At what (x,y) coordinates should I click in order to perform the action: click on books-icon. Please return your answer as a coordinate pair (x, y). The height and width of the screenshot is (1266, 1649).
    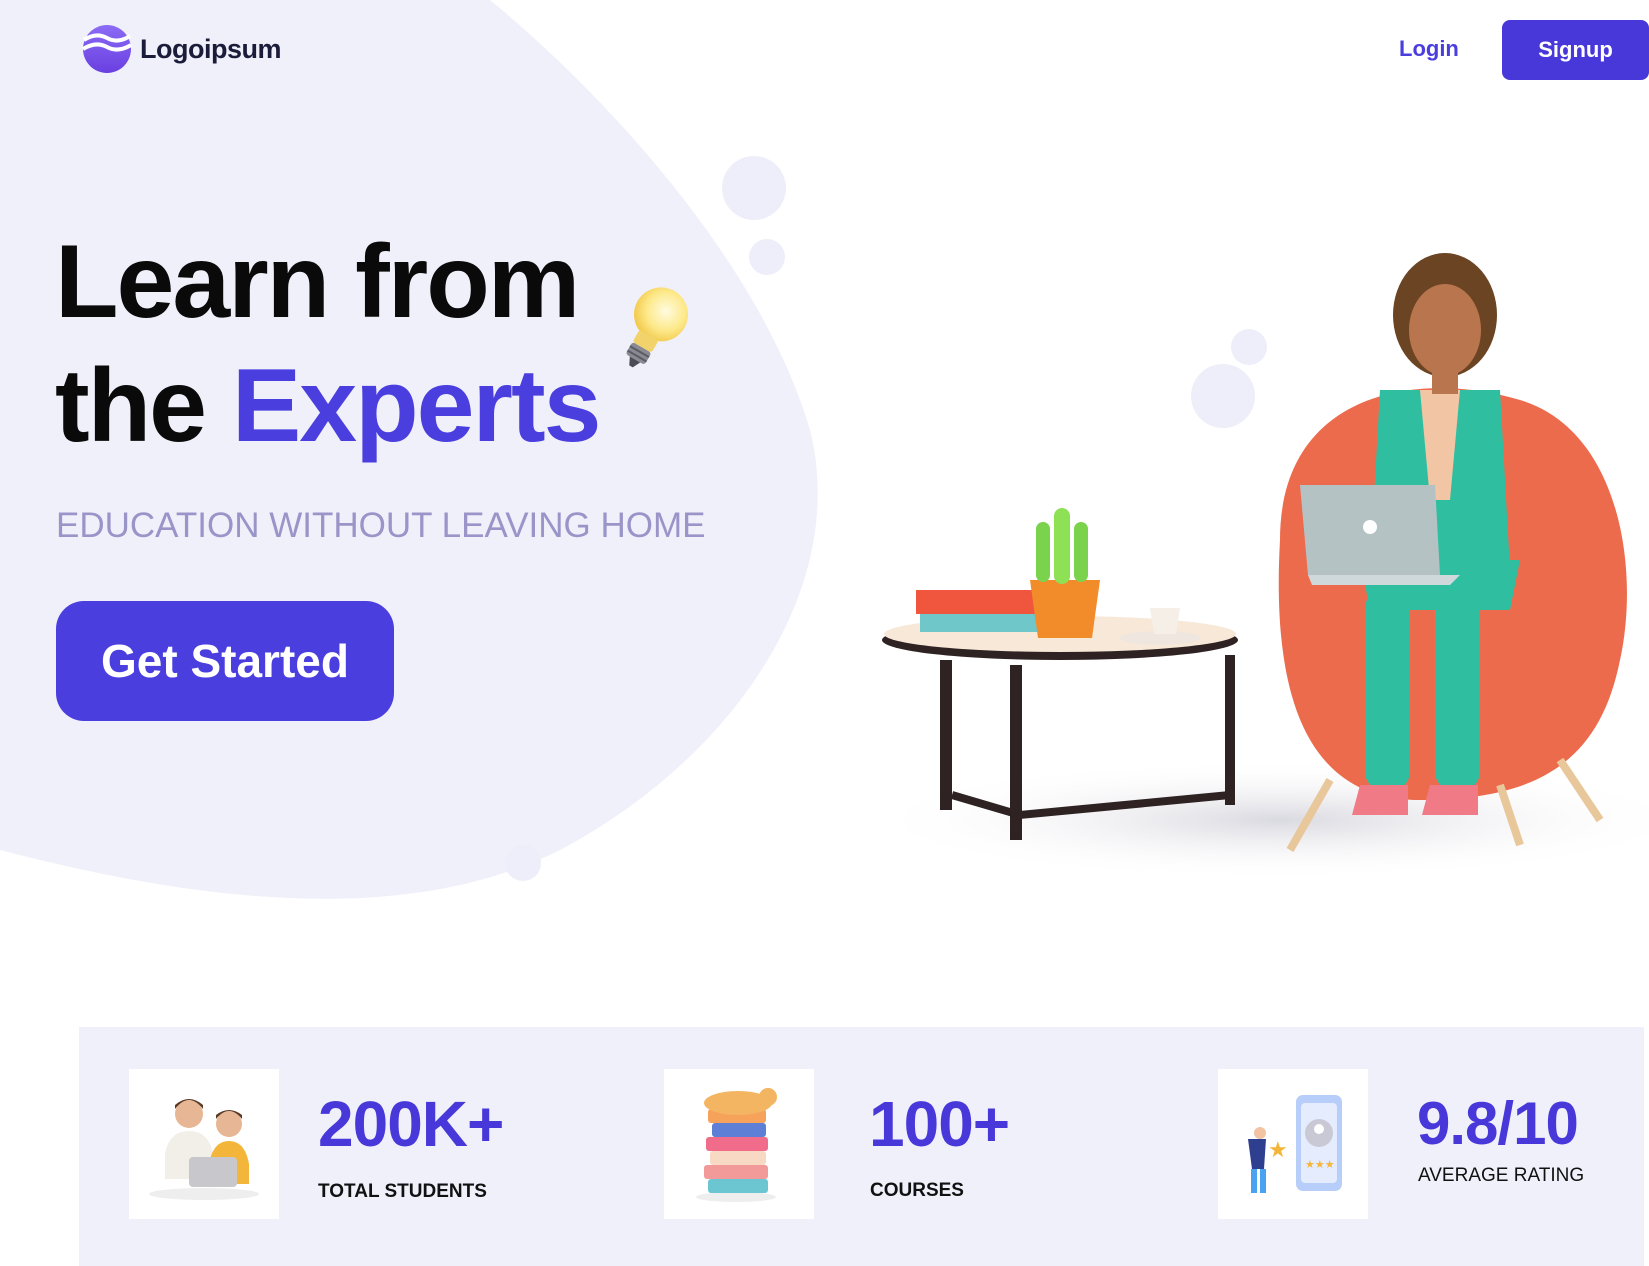
    Looking at the image, I should click on (736, 1145).